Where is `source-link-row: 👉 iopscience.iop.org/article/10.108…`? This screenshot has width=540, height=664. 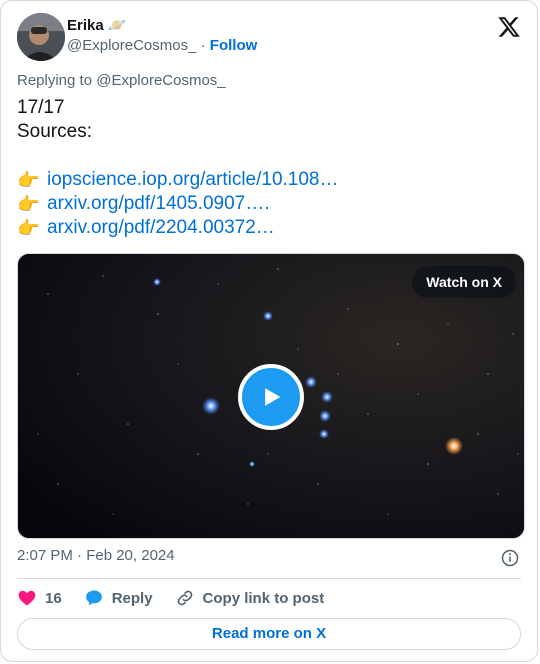 source-link-row: 👉 iopscience.iop.org/article/10.108… is located at coordinates (178, 180).